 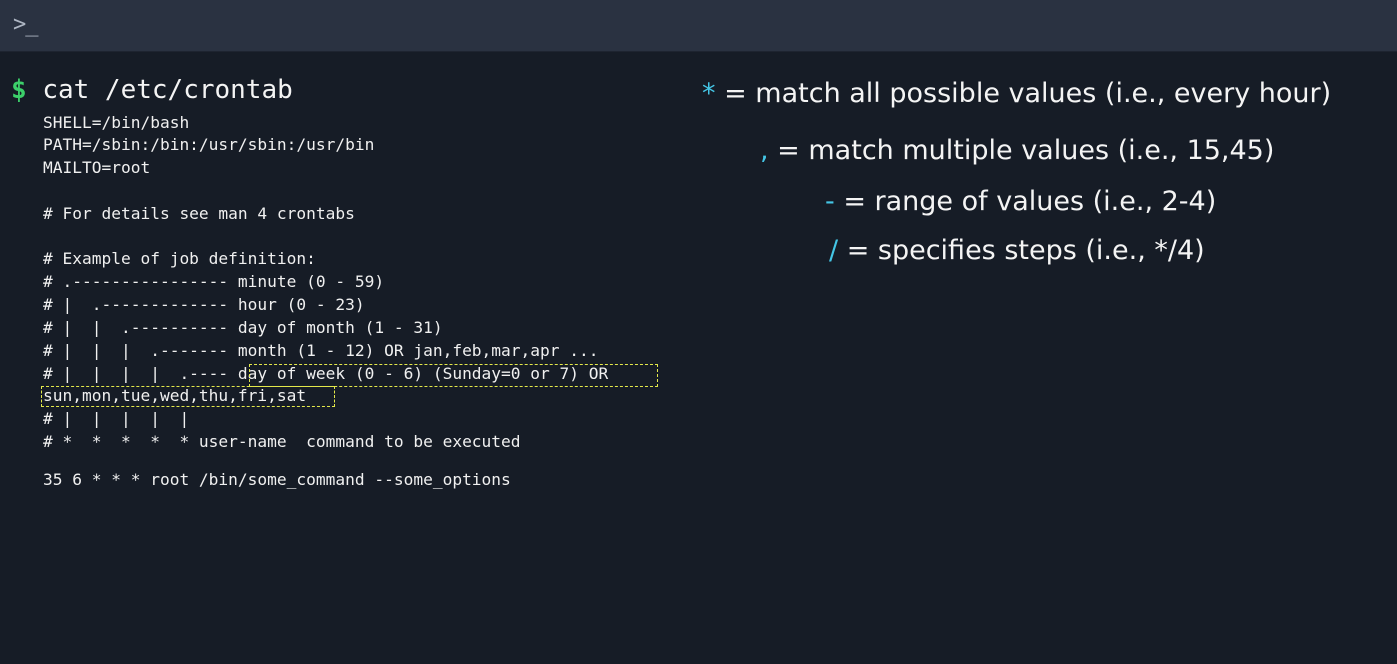 I want to click on file-line-day-names: sun,mon,tue,wed,thu,fri,sat, so click(x=175, y=395).